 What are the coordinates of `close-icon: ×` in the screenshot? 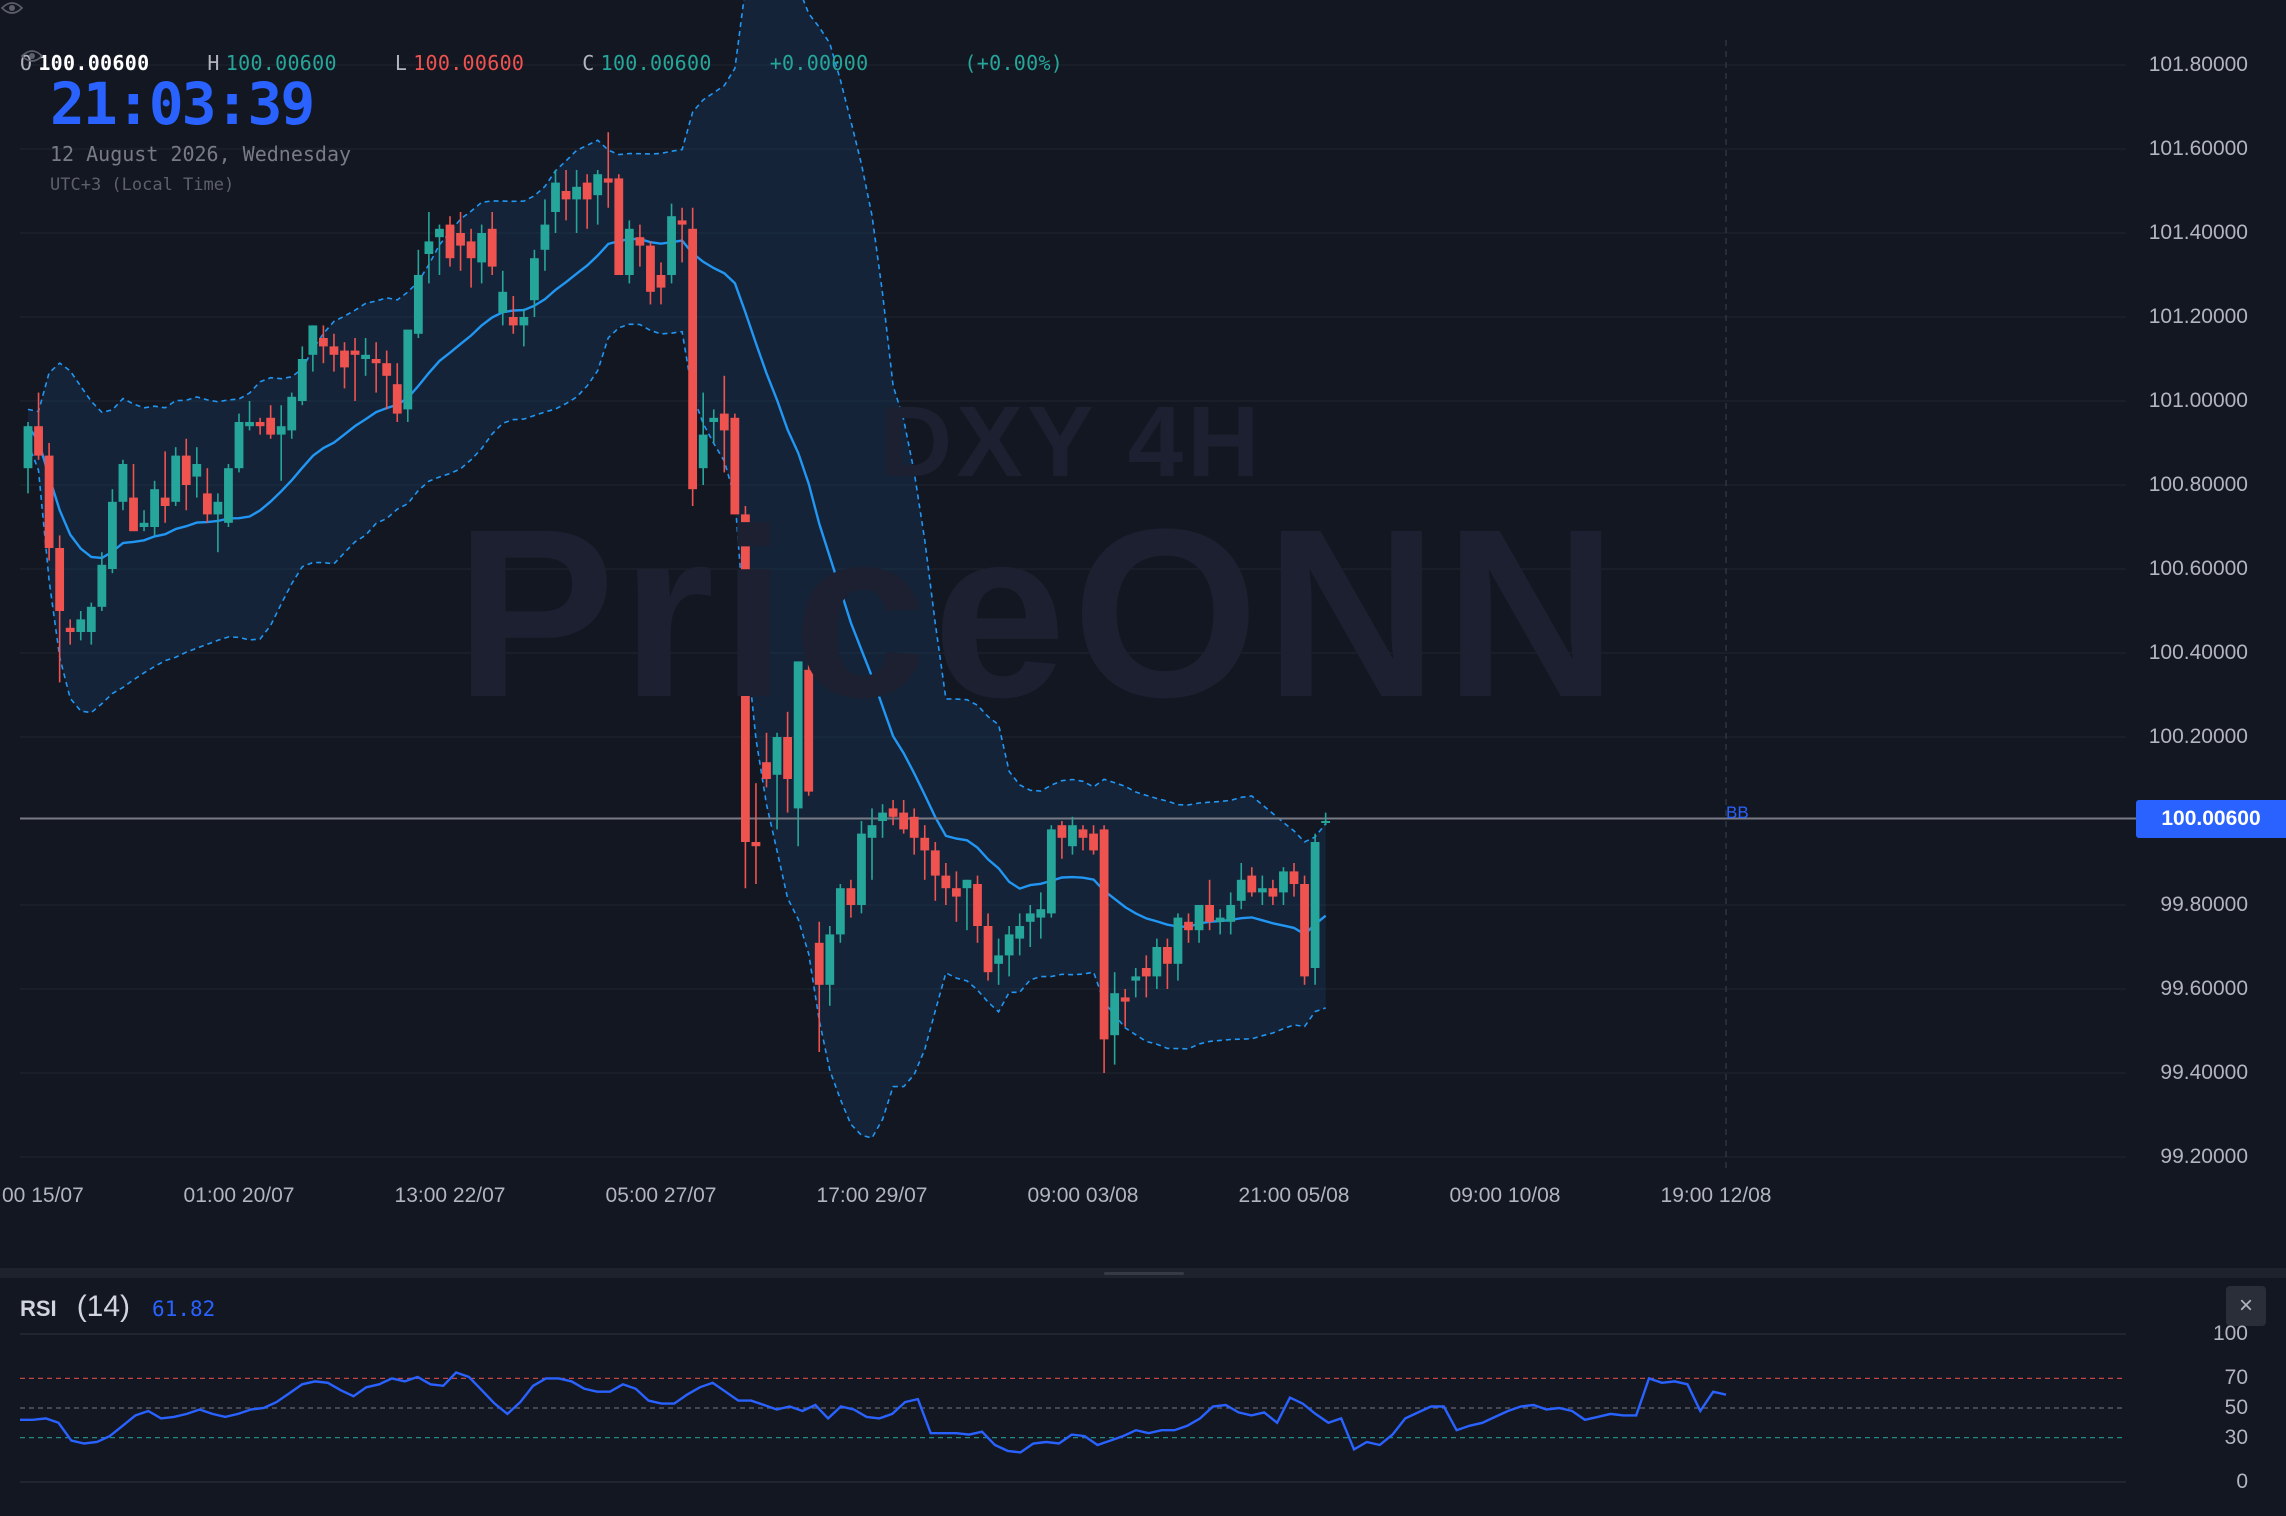 It's located at (2246, 1306).